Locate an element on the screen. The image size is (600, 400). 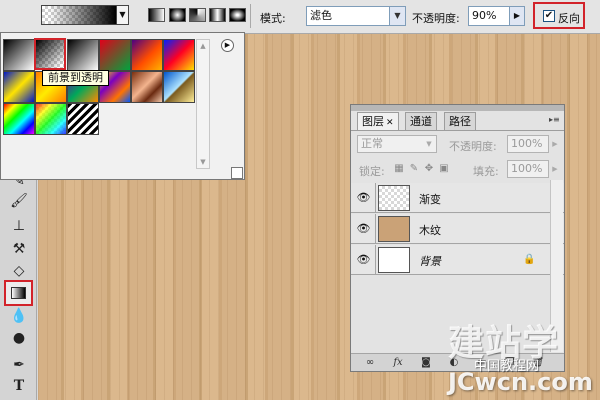
brush-tool-icon: 🖌 is located at coordinates (19, 201).